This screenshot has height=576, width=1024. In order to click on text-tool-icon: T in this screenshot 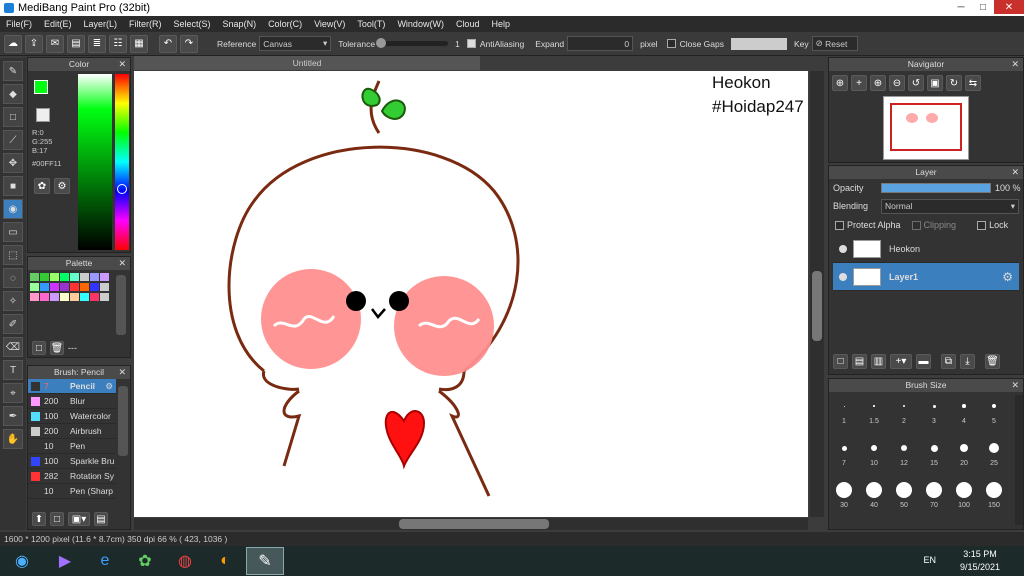, I will do `click(13, 370)`.